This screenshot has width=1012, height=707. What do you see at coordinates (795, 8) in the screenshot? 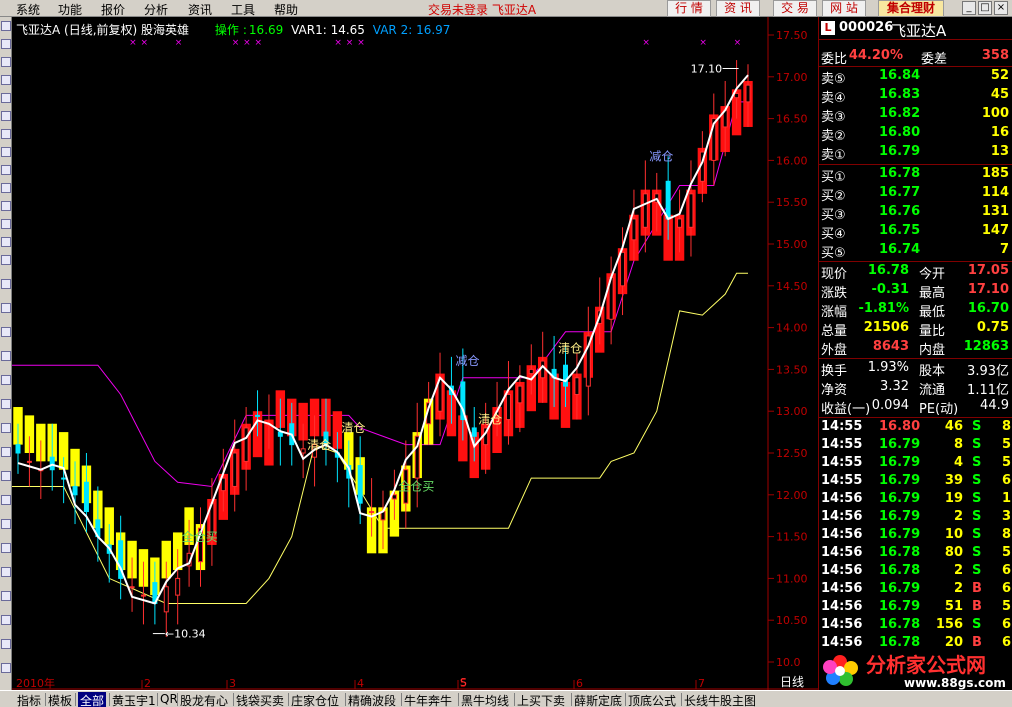
I see `top-btn-trade: 交 易` at bounding box center [795, 8].